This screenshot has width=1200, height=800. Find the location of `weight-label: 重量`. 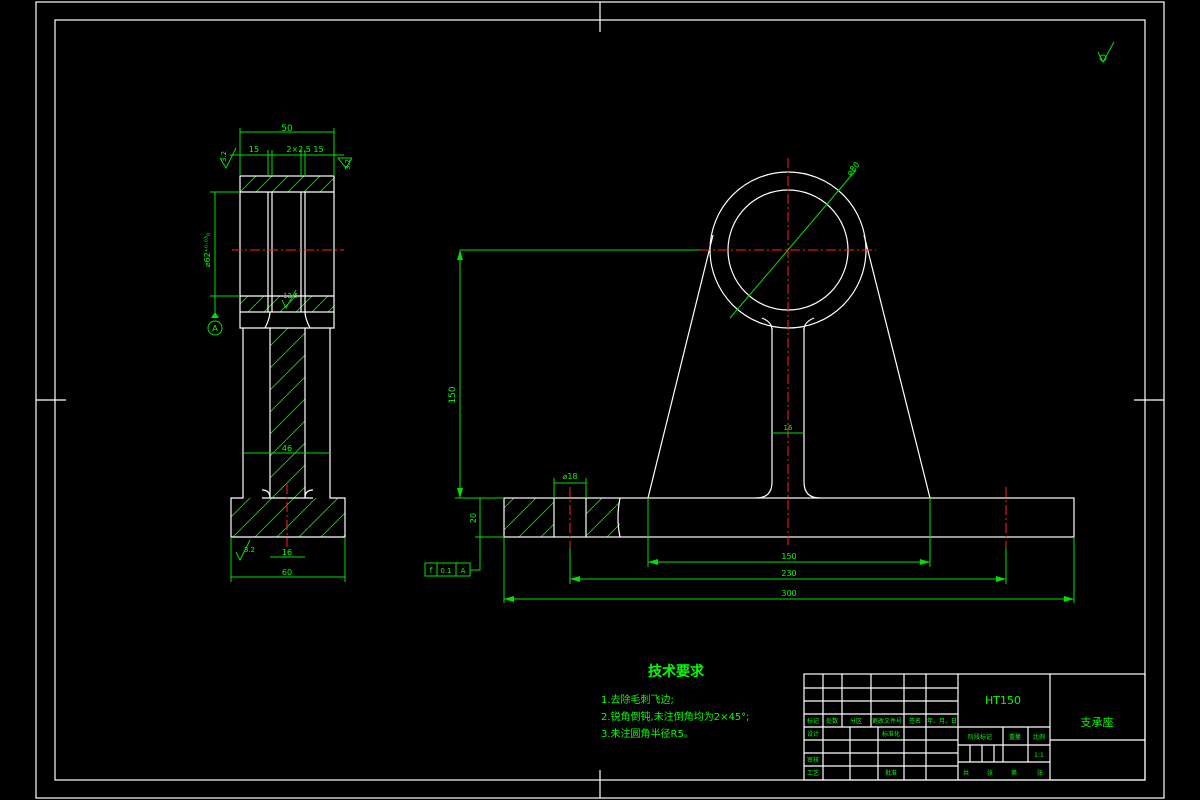

weight-label: 重量 is located at coordinates (1015, 737).